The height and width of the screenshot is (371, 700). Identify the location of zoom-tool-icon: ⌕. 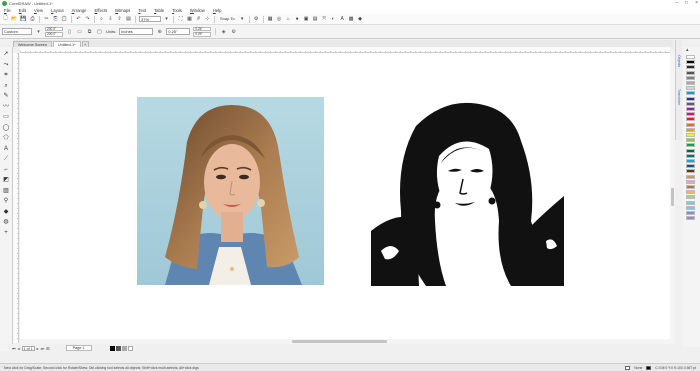
(6, 86).